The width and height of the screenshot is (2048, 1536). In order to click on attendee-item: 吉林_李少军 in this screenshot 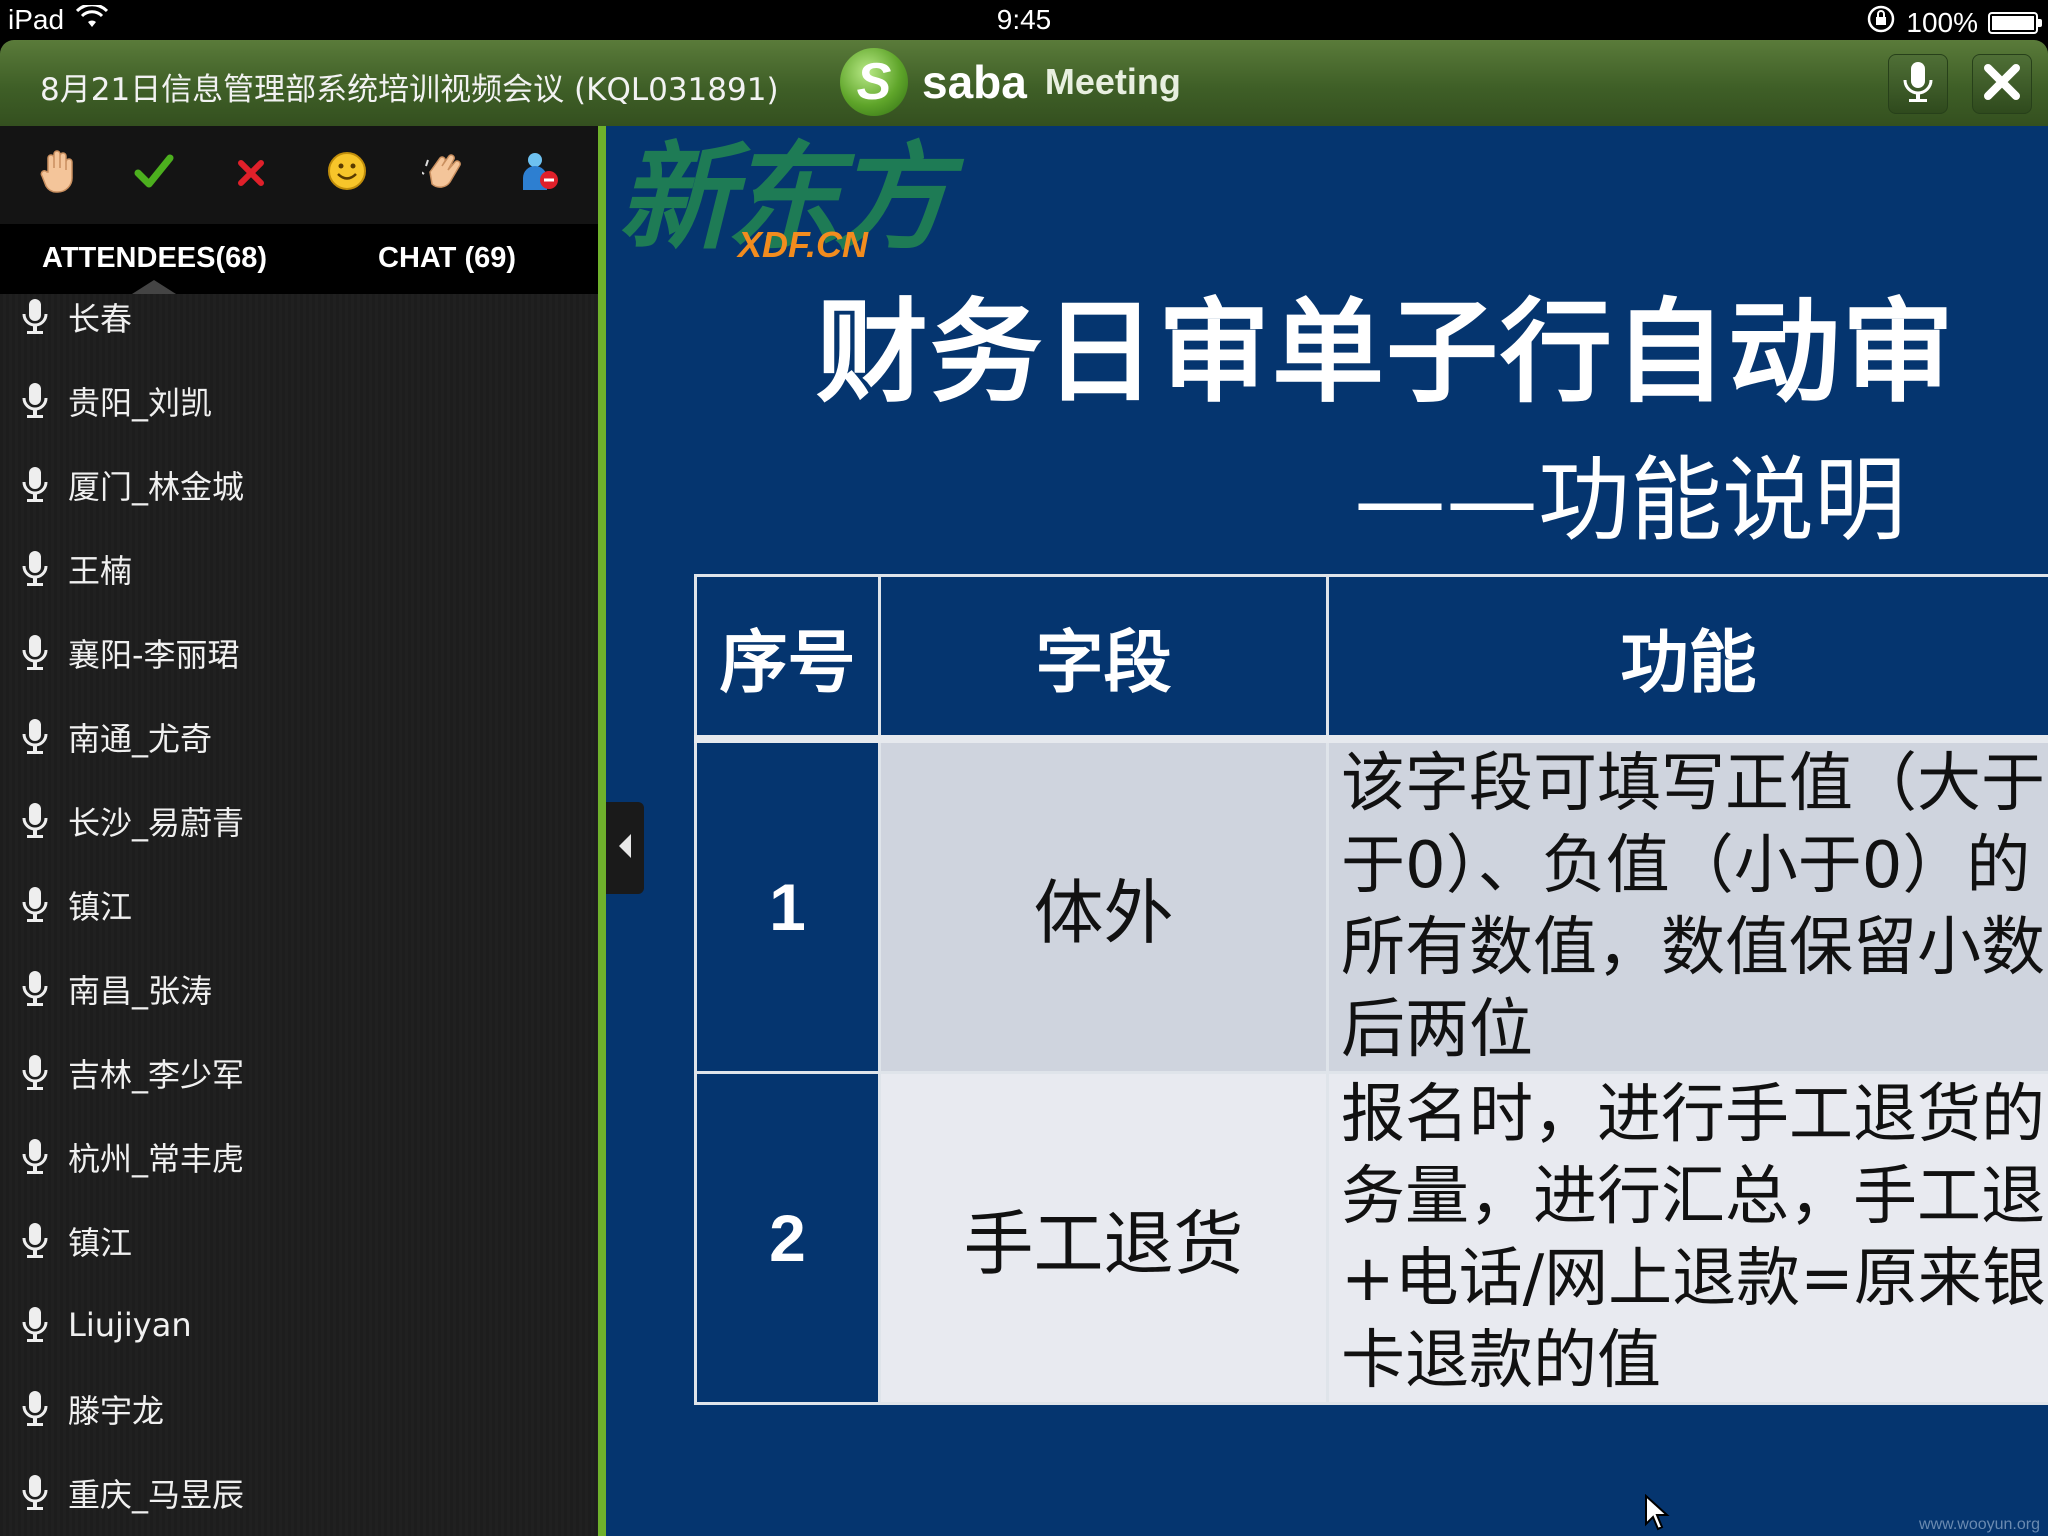, I will do `click(299, 1073)`.